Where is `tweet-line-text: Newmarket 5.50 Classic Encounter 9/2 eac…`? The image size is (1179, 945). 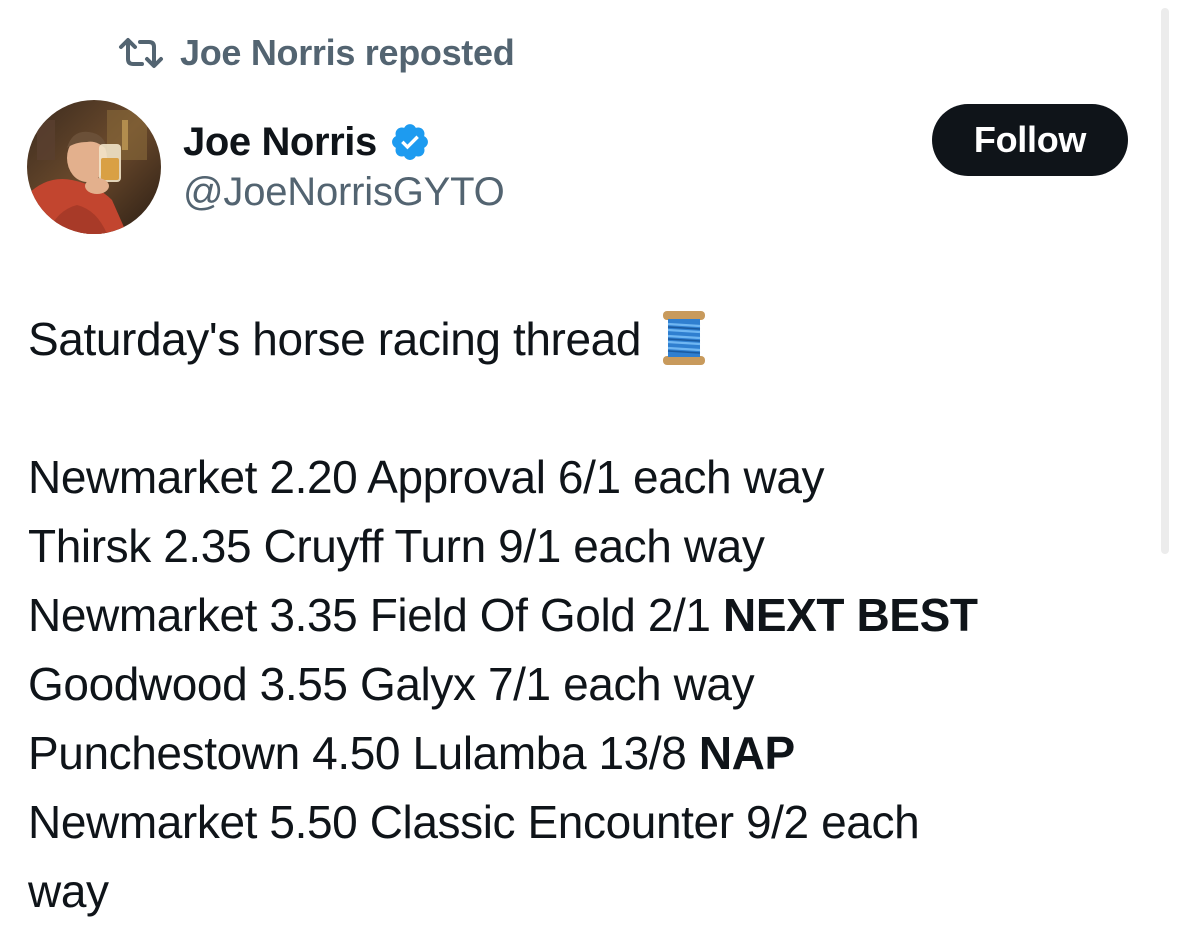 tweet-line-text: Newmarket 5.50 Classic Encounter 9/2 eac… is located at coordinates (474, 822).